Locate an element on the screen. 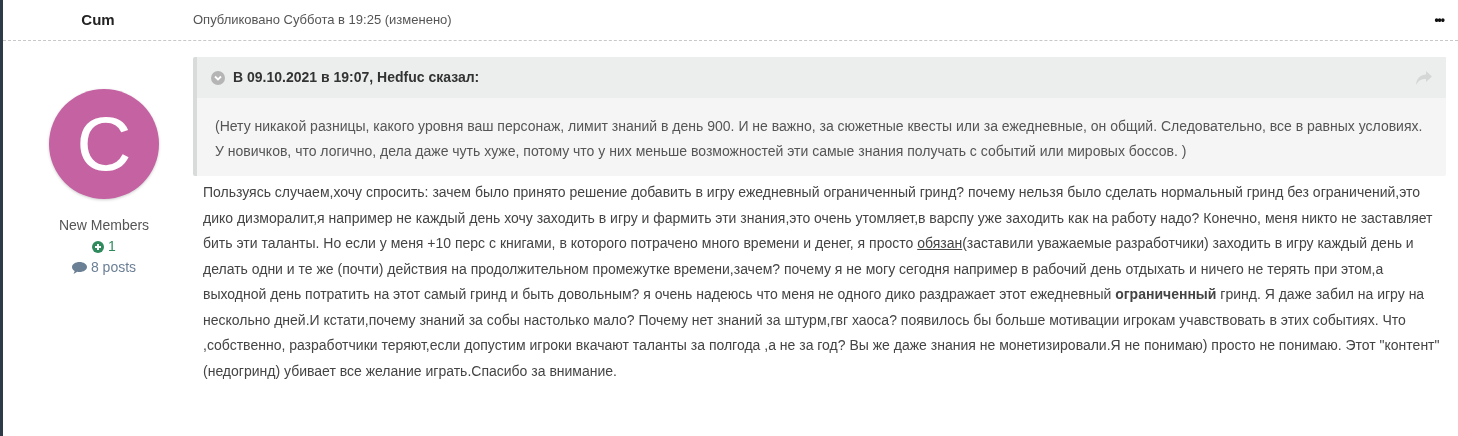  author-name: Cum is located at coordinates (98, 19).